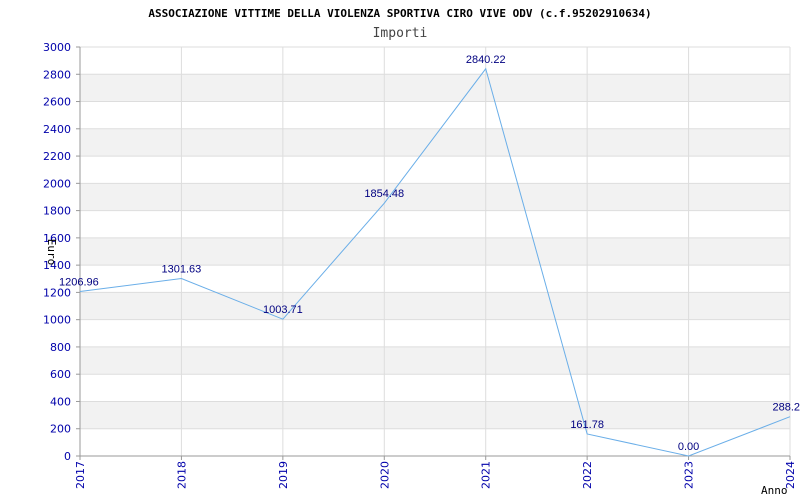 This screenshot has width=800, height=500. What do you see at coordinates (57, 211) in the screenshot?
I see `y-tick-label-1800: 1800` at bounding box center [57, 211].